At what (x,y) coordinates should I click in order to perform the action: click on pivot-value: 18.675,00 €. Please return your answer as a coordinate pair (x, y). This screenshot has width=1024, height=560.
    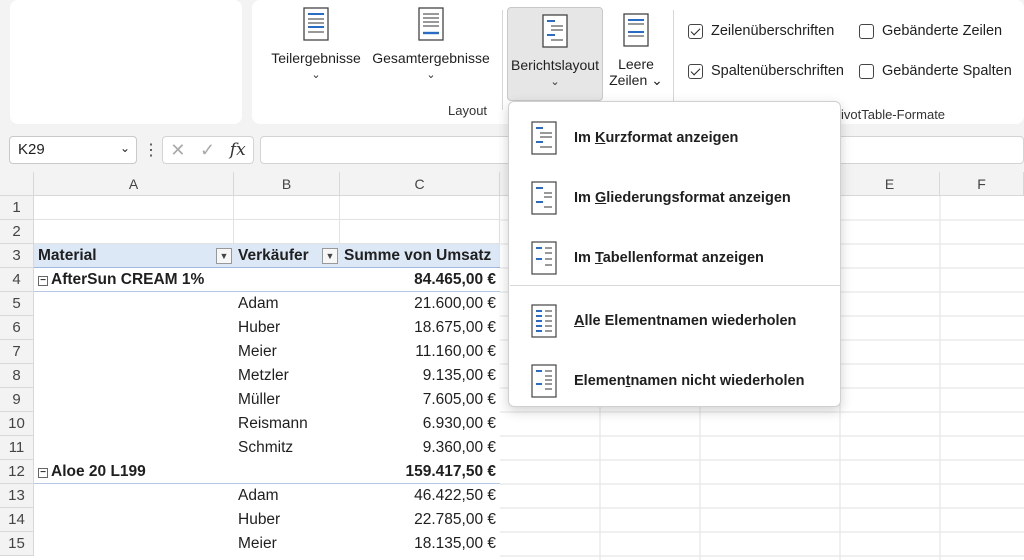
    Looking at the image, I should click on (420, 328).